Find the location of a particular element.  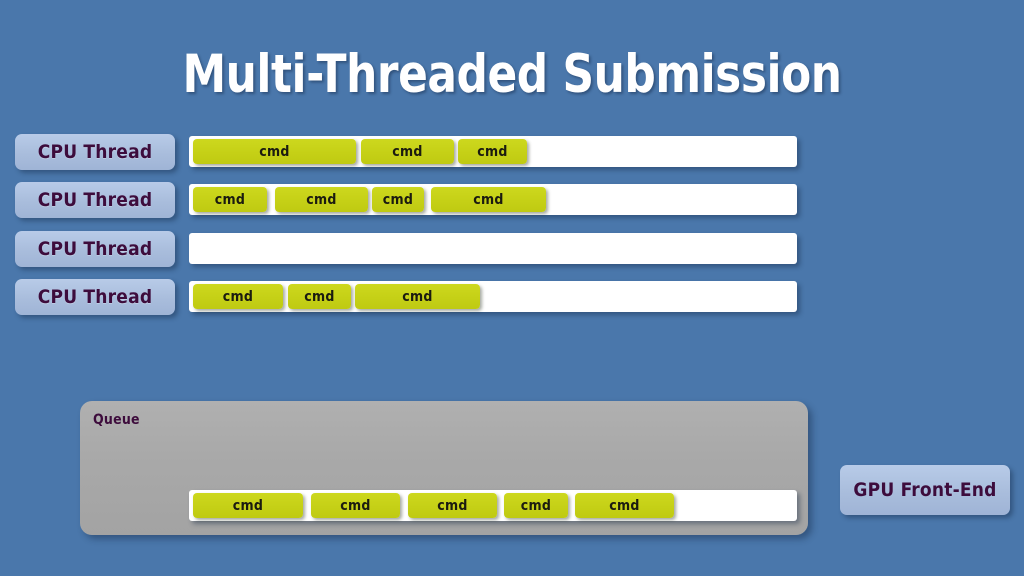

cpu-thread-label-2: CPU Thread is located at coordinates (95, 200).